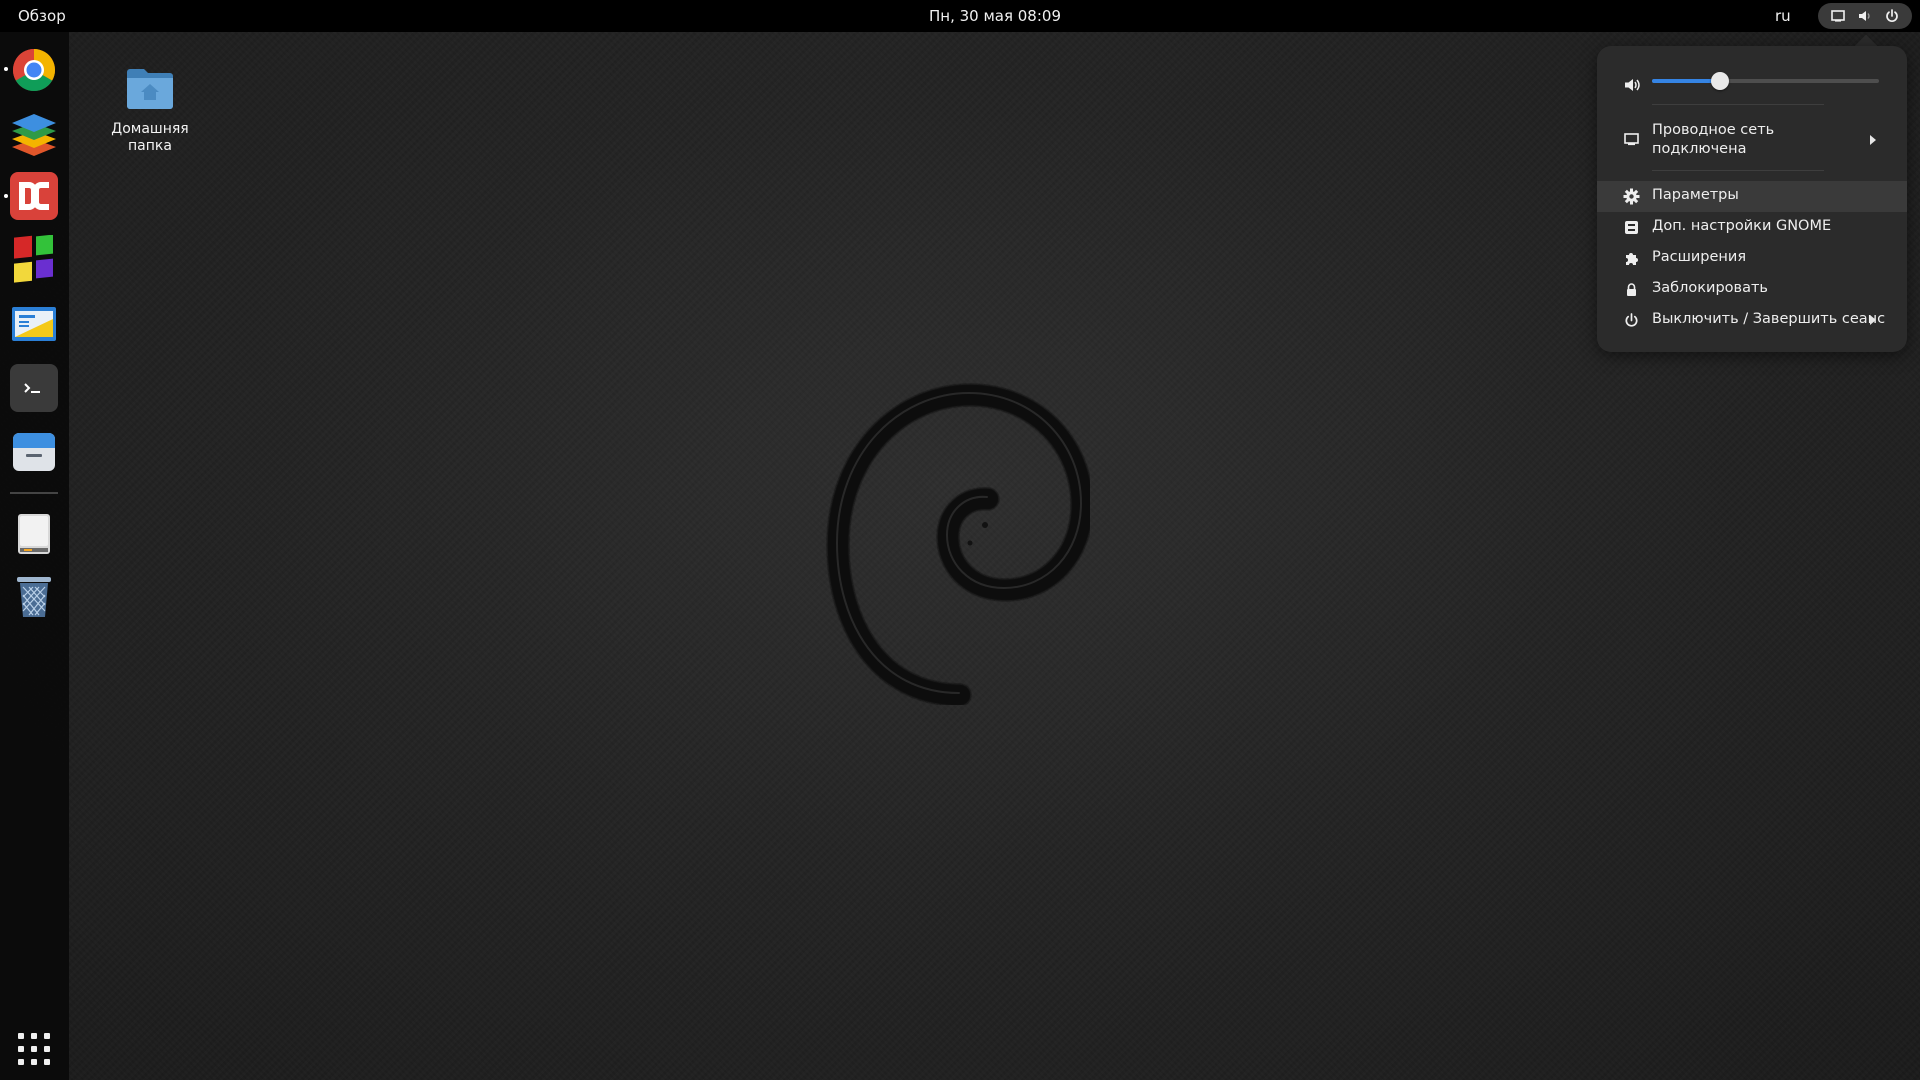  What do you see at coordinates (150, 89) in the screenshot?
I see `home-folder-icon` at bounding box center [150, 89].